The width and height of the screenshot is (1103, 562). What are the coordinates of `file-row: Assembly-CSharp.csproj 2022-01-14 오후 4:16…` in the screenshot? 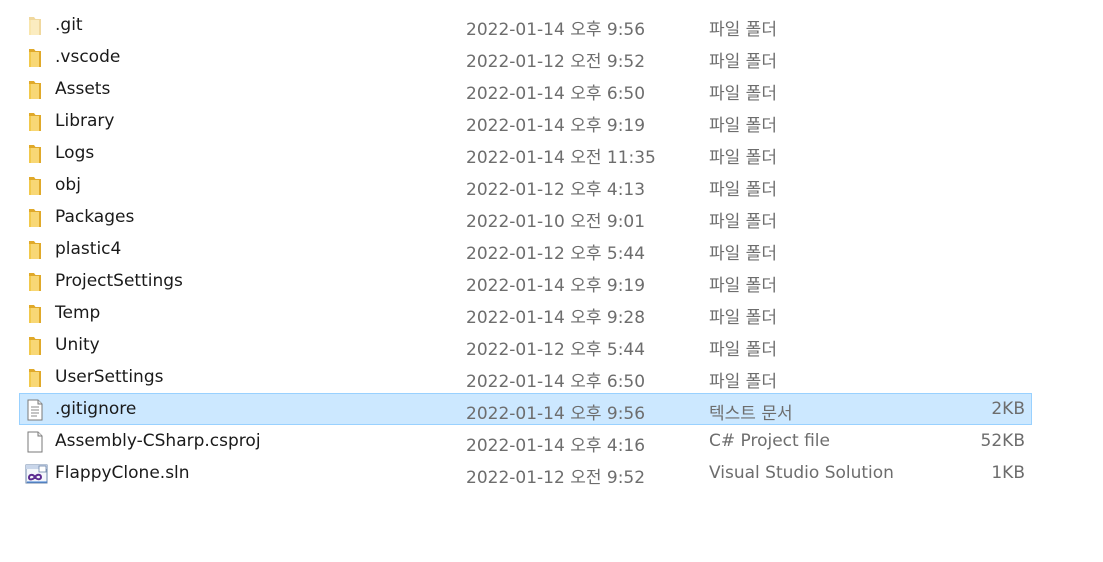 It's located at (525, 441).